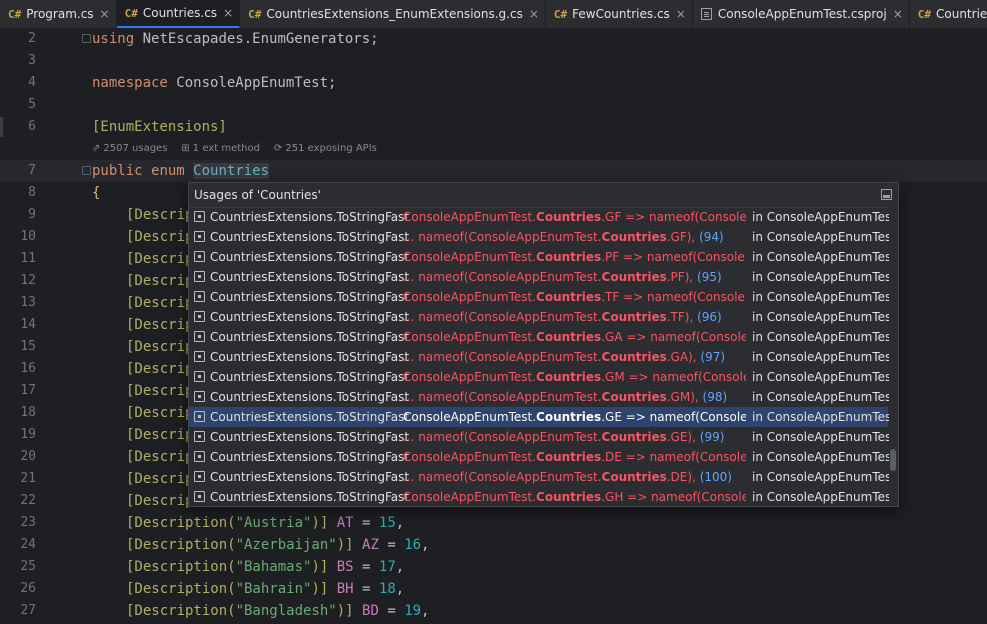 The width and height of the screenshot is (987, 624). I want to click on usages-hint-label: 2507 usages, so click(135, 148).